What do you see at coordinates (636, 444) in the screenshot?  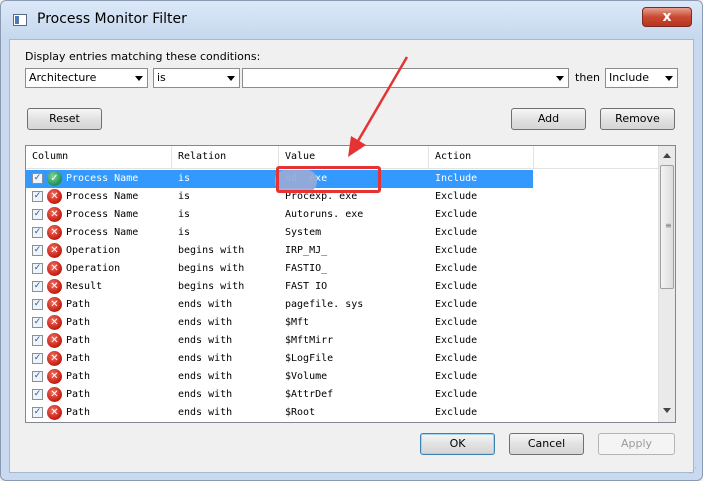 I see `apply-button: Apply` at bounding box center [636, 444].